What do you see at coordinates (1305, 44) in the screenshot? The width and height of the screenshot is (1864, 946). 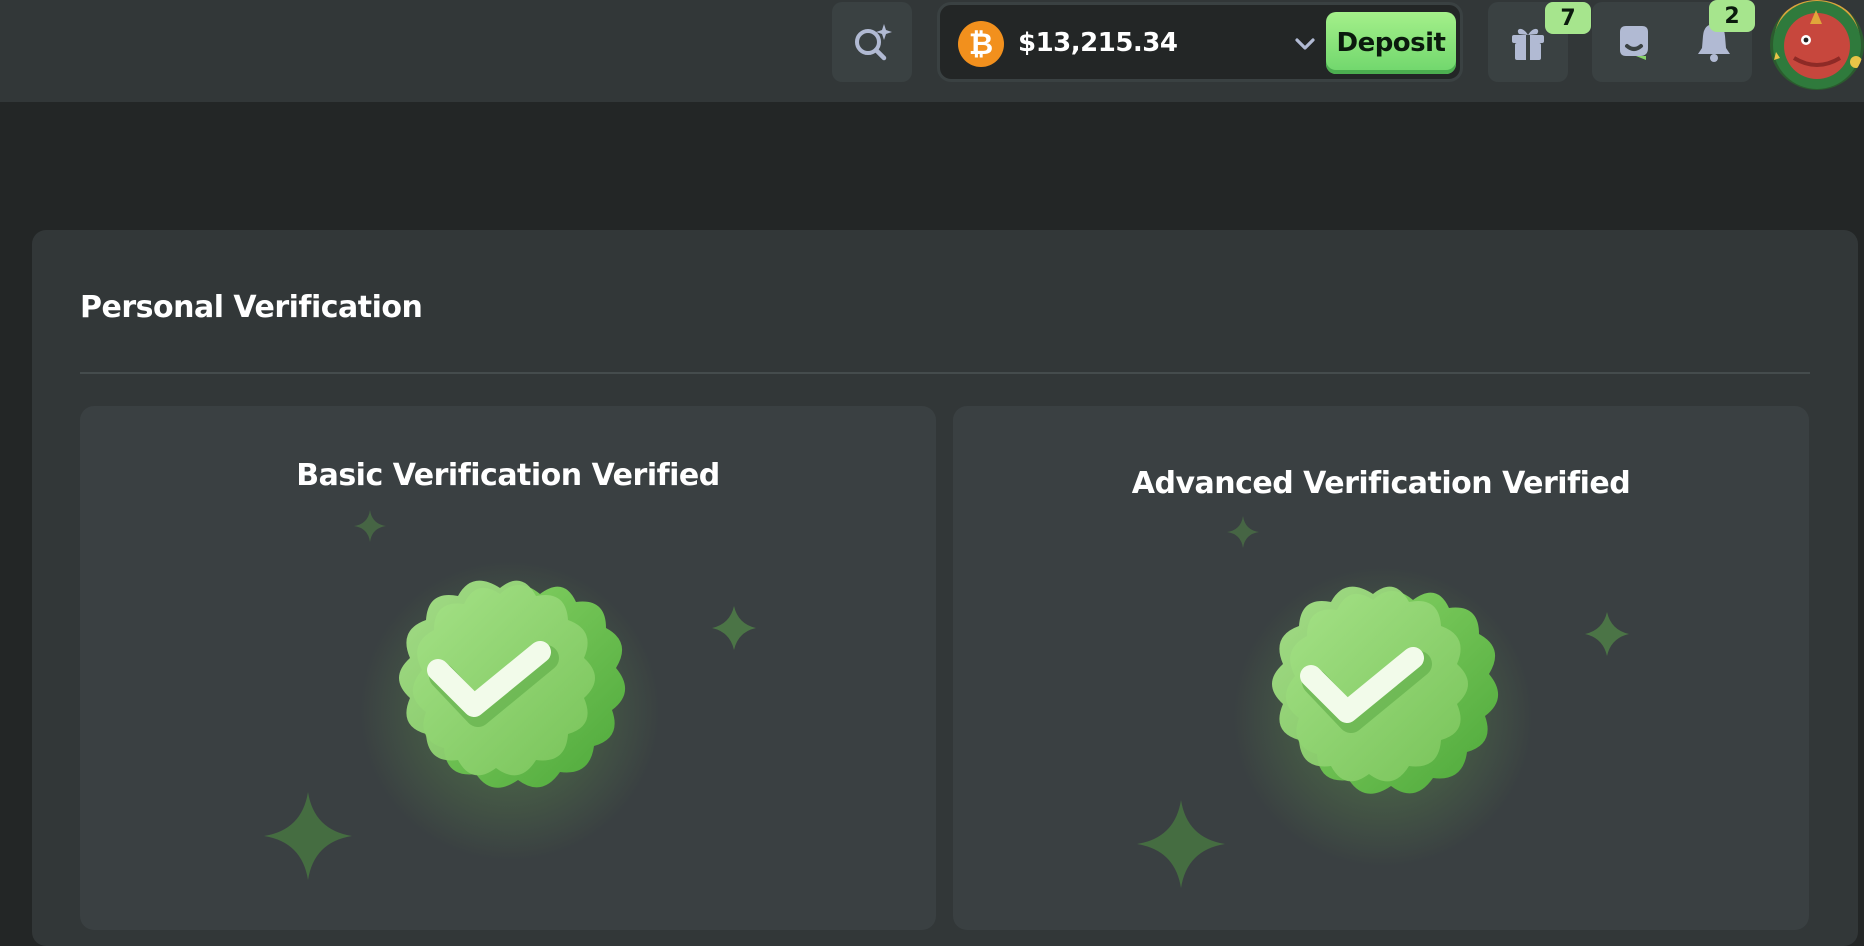 I see `chevron-down-icon` at bounding box center [1305, 44].